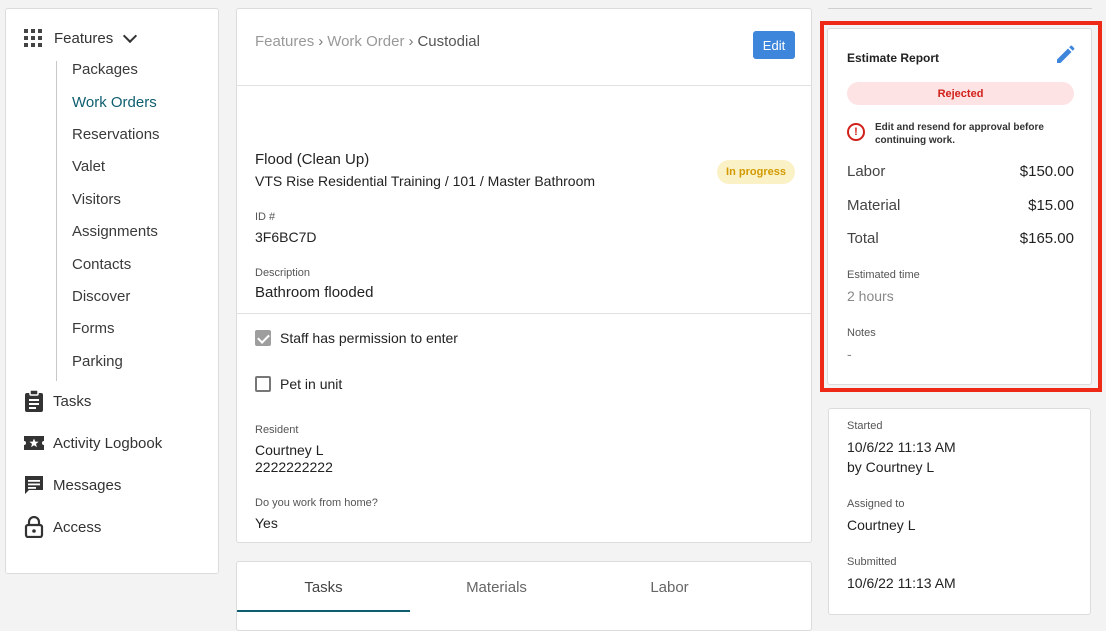 The image size is (1106, 631). Describe the element at coordinates (448, 41) in the screenshot. I see `breadcrumb-current: Custodial` at that location.